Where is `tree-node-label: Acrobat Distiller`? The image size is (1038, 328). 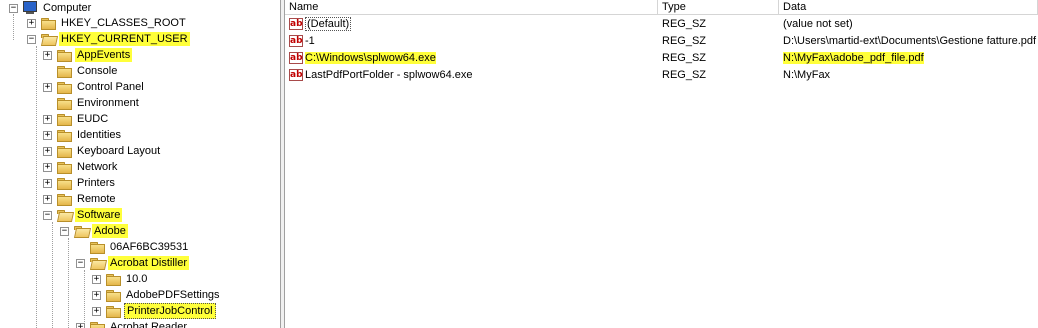
tree-node-label: Acrobat Distiller is located at coordinates (149, 263).